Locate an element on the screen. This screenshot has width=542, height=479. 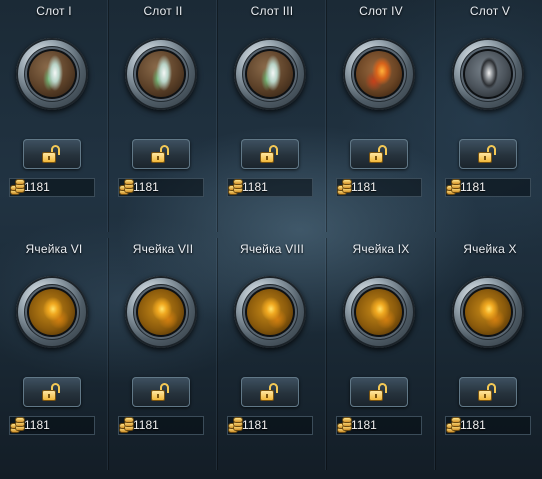
slot-column: Ячейка IX 1181 is located at coordinates (381, 354).